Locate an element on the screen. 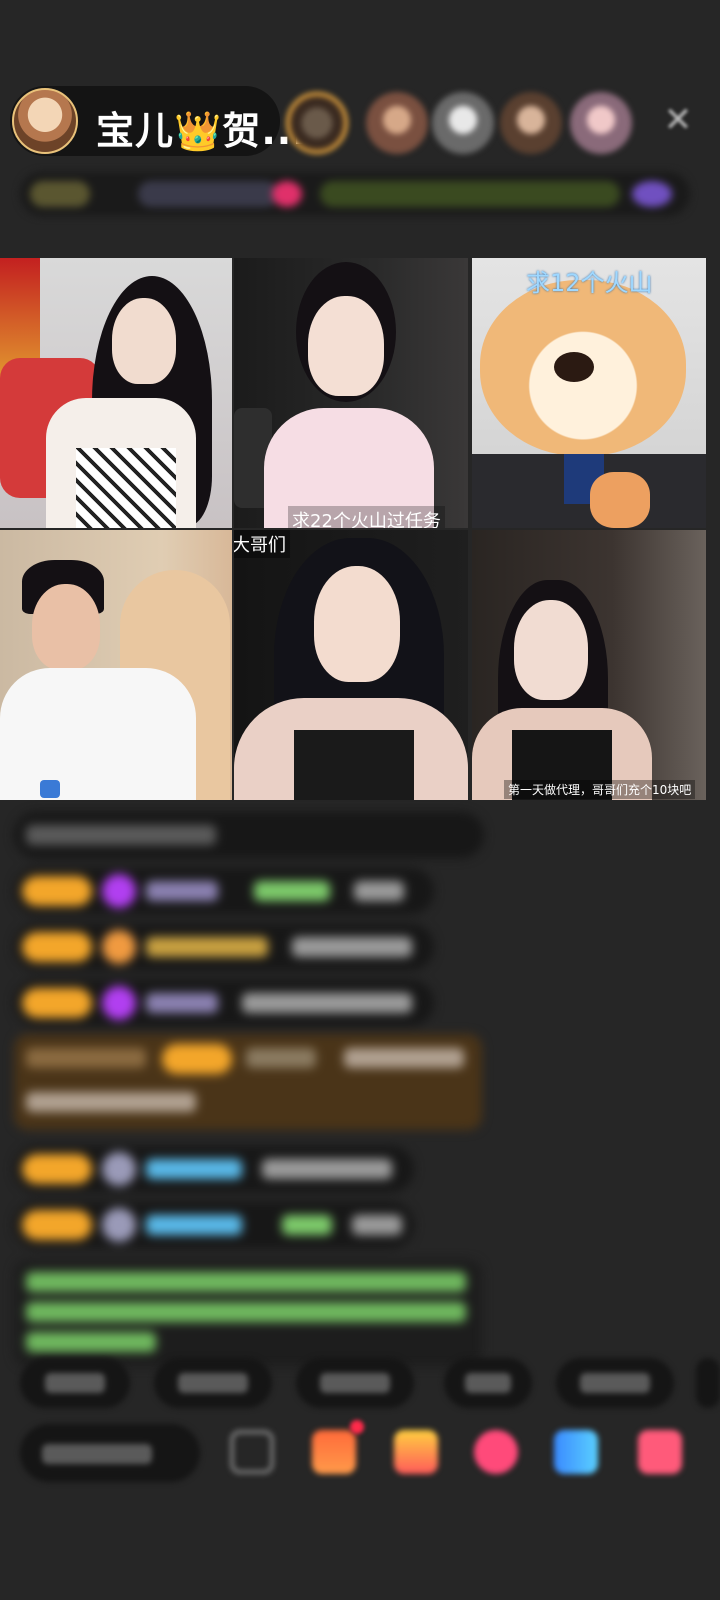  more-menu-icon is located at coordinates (660, 1452).